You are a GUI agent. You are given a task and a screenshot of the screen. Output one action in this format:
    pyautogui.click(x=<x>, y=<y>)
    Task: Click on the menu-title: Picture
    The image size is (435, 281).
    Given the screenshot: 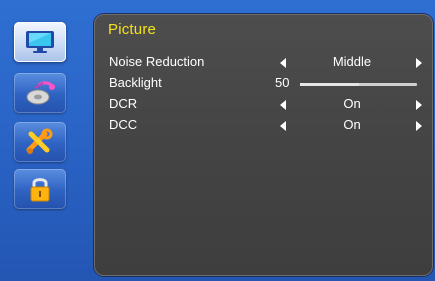 What is the action you would take?
    pyautogui.click(x=132, y=29)
    